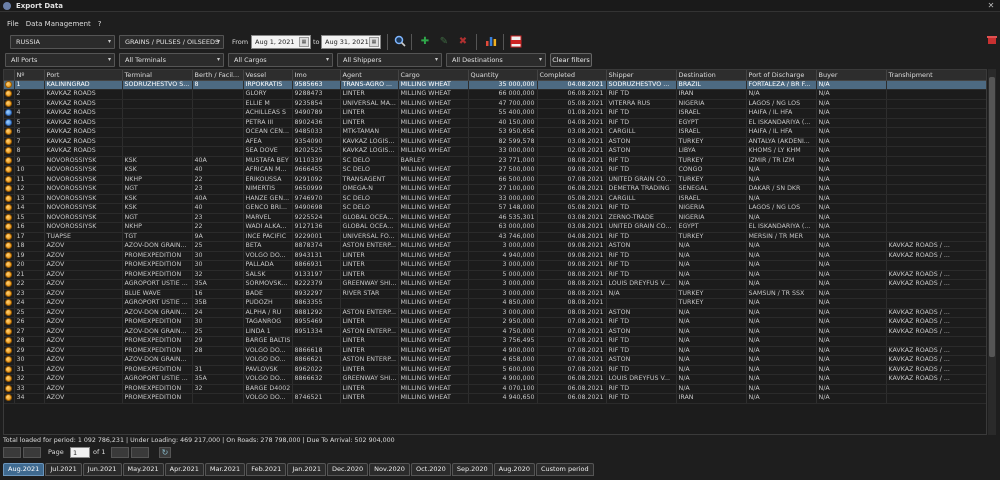  Describe the element at coordinates (564, 469) in the screenshot. I see `tab-custom-period: Custom period` at that location.